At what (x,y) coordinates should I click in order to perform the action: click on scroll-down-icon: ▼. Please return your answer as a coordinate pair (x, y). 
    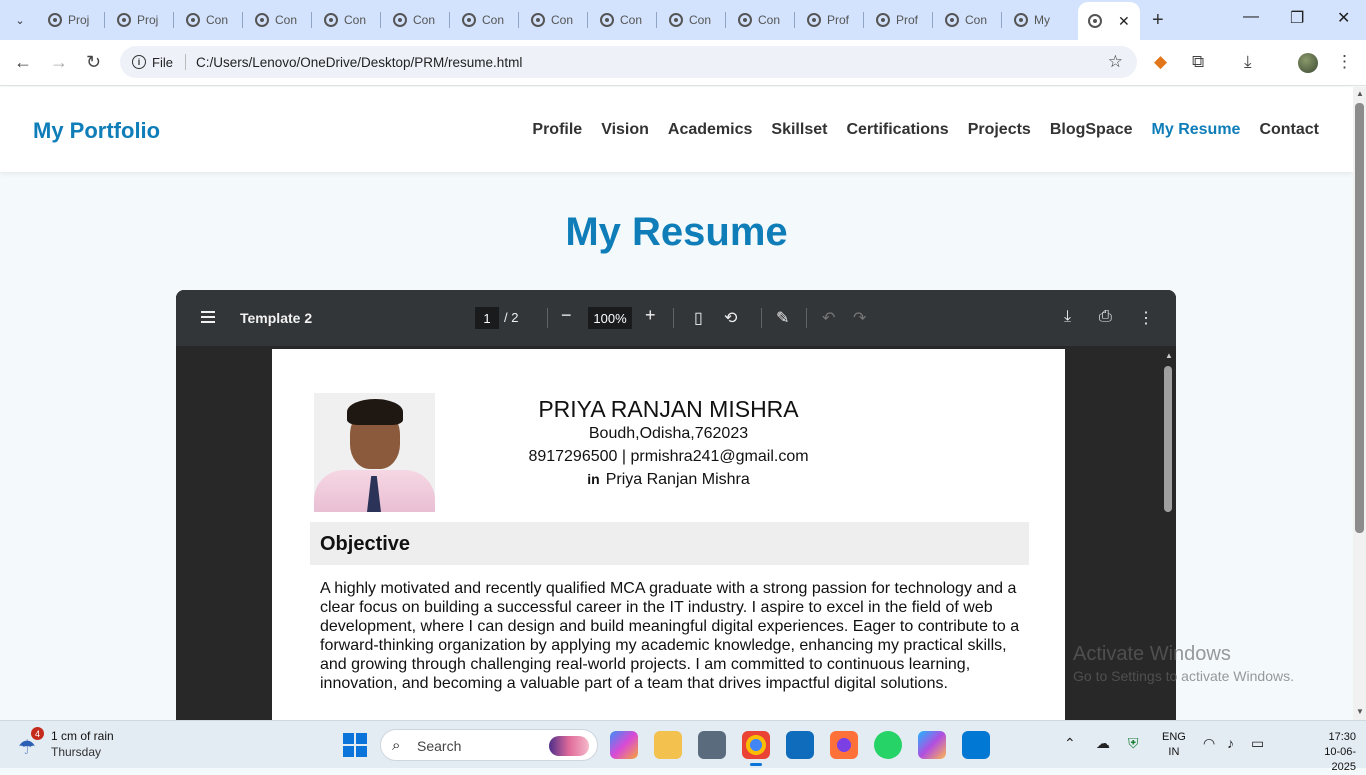
    Looking at the image, I should click on (1360, 711).